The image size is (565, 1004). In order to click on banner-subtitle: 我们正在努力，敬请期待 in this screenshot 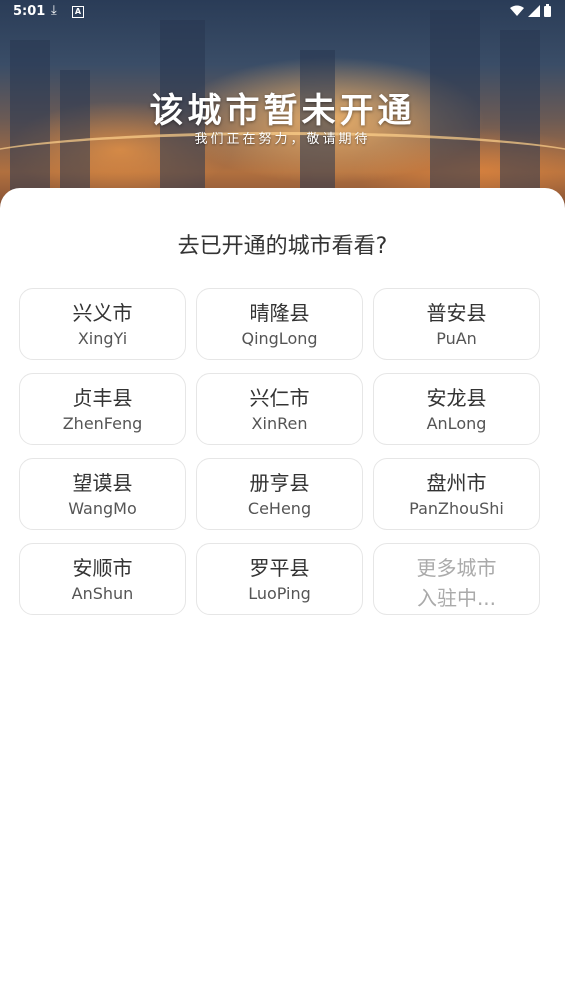, I will do `click(282, 139)`.